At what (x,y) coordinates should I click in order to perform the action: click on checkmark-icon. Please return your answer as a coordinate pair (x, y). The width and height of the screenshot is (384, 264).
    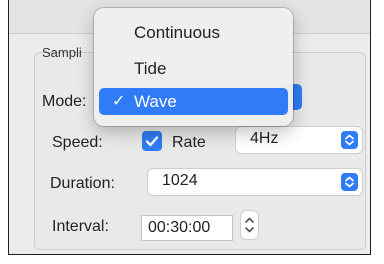
    Looking at the image, I should click on (152, 141).